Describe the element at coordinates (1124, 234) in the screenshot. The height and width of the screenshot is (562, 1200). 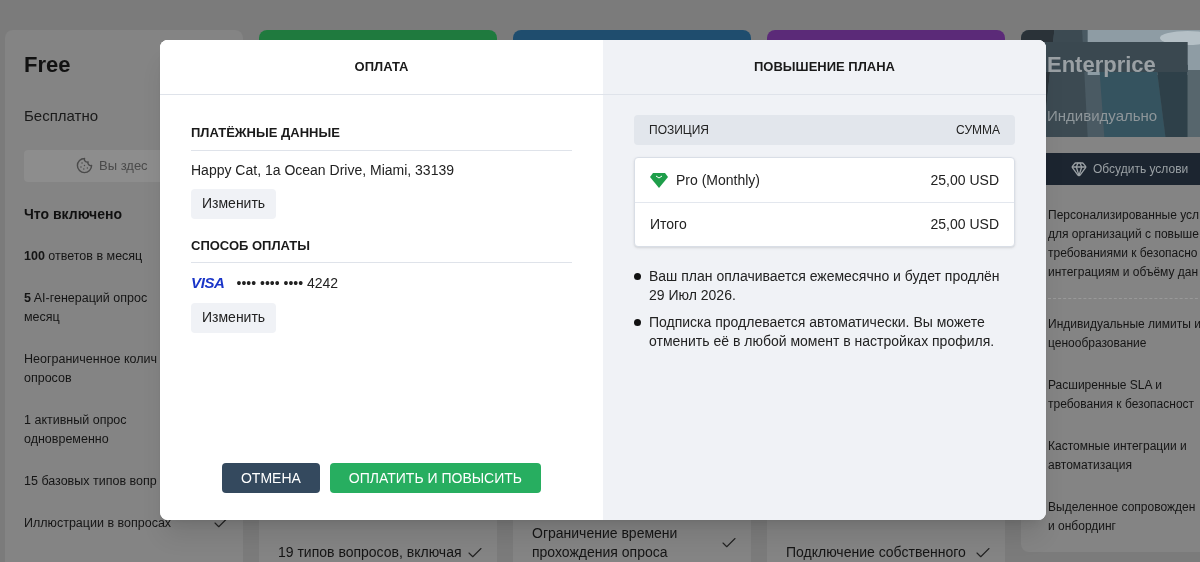
I see `feature-text: для организаций с повыше` at that location.